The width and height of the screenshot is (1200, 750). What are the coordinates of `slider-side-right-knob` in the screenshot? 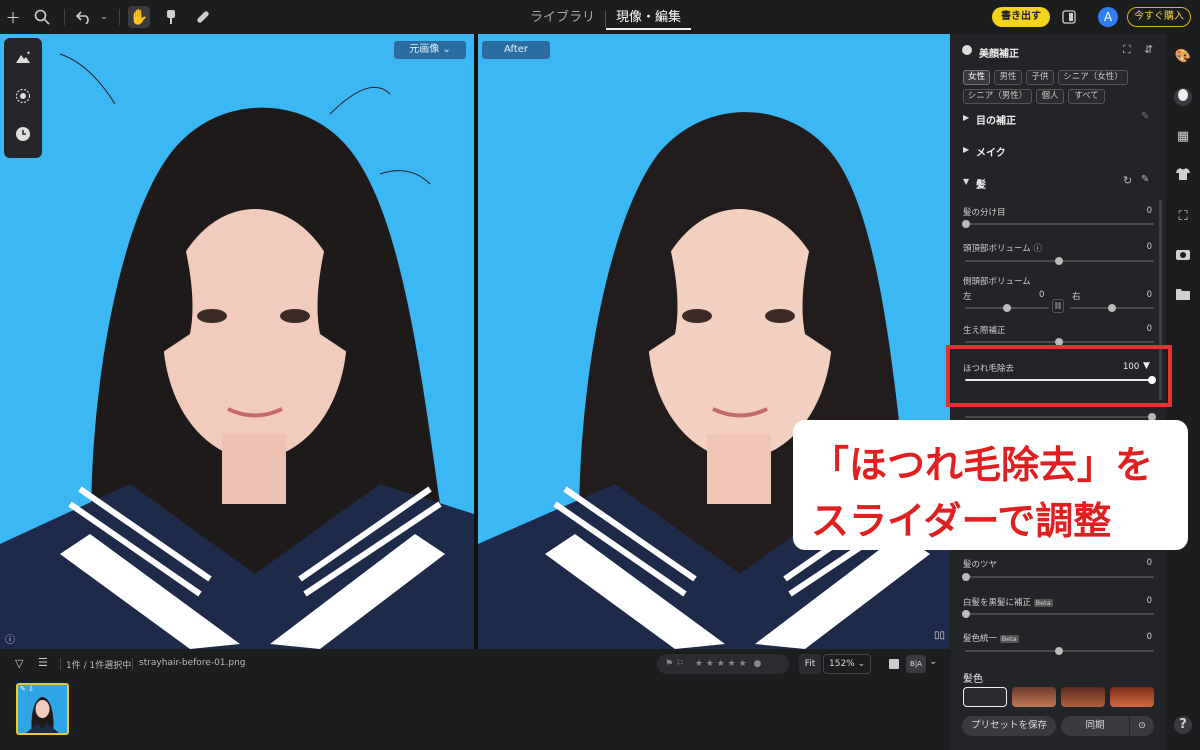 It's located at (1112, 308).